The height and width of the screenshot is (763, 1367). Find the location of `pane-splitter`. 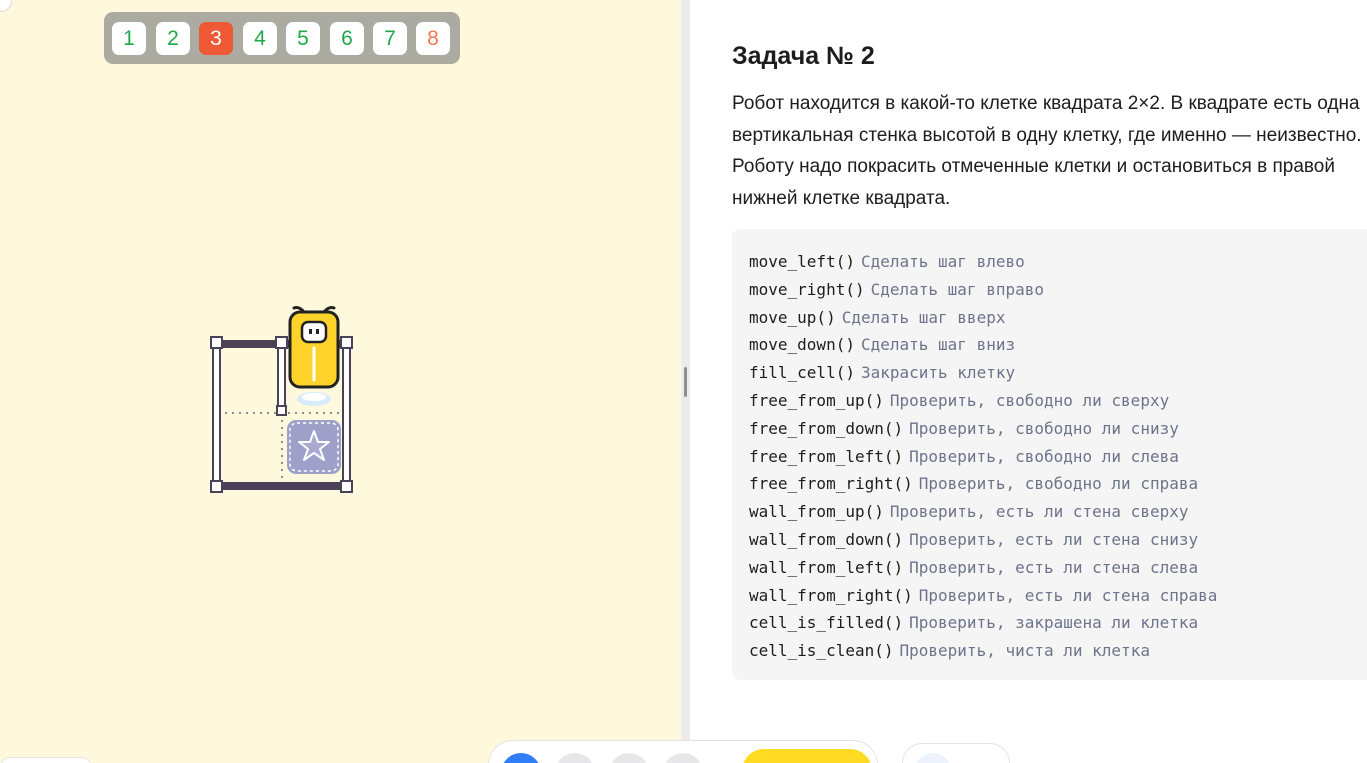

pane-splitter is located at coordinates (685, 381).